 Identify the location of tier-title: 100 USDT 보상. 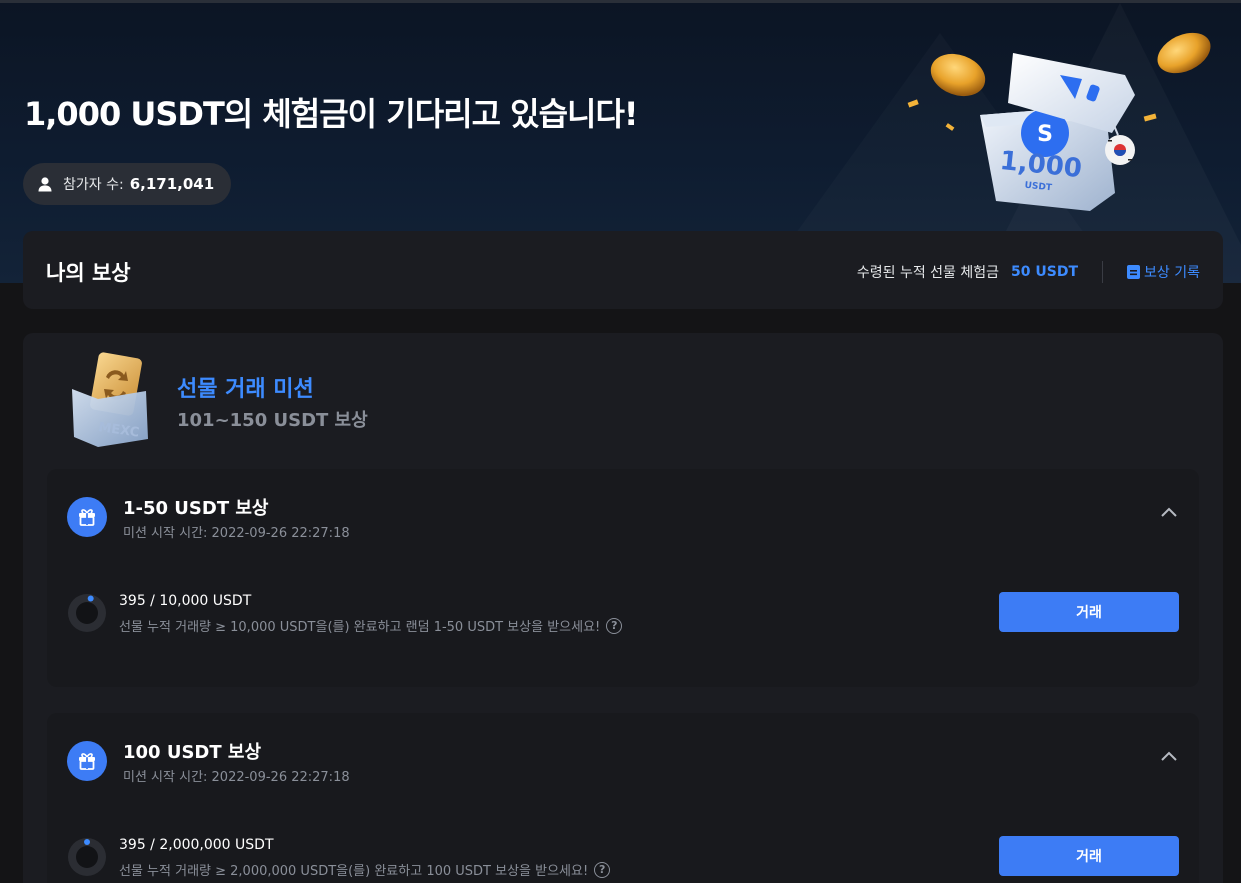
(192, 752).